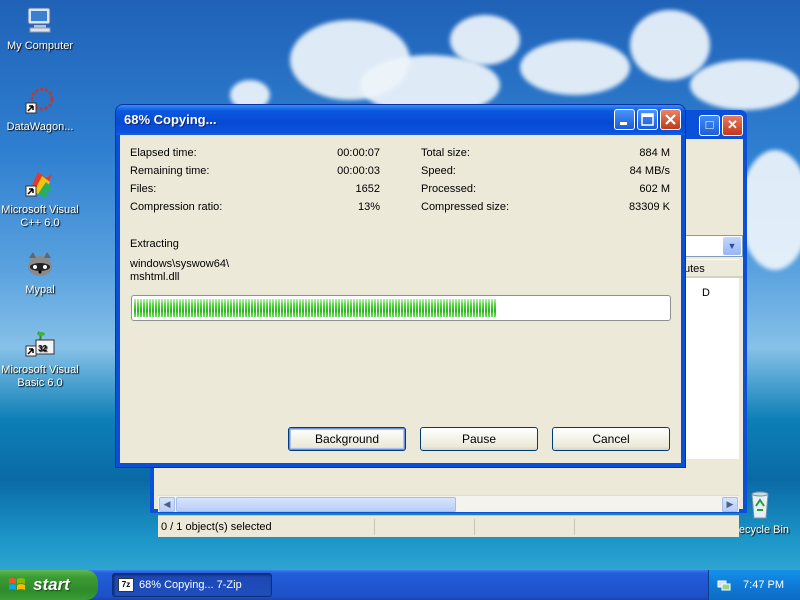 This screenshot has width=800, height=600. What do you see at coordinates (611, 439) in the screenshot?
I see `cancel-button: Cancel` at bounding box center [611, 439].